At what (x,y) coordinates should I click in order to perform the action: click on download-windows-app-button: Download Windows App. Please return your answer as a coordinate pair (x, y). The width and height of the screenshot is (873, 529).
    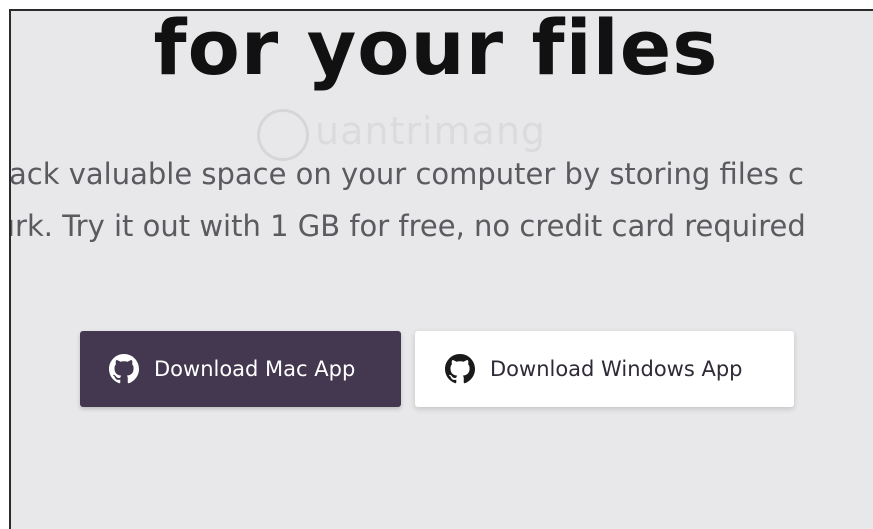
    Looking at the image, I should click on (604, 369).